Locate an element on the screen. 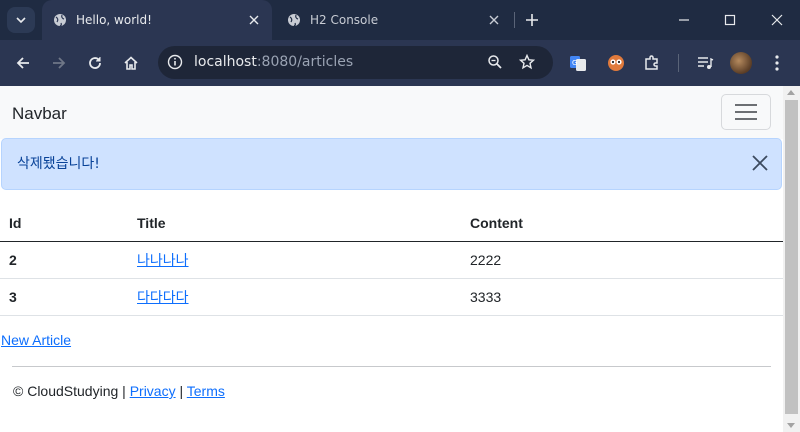 Image resolution: width=800 pixels, height=432 pixels. header-content: Content is located at coordinates (622, 224).